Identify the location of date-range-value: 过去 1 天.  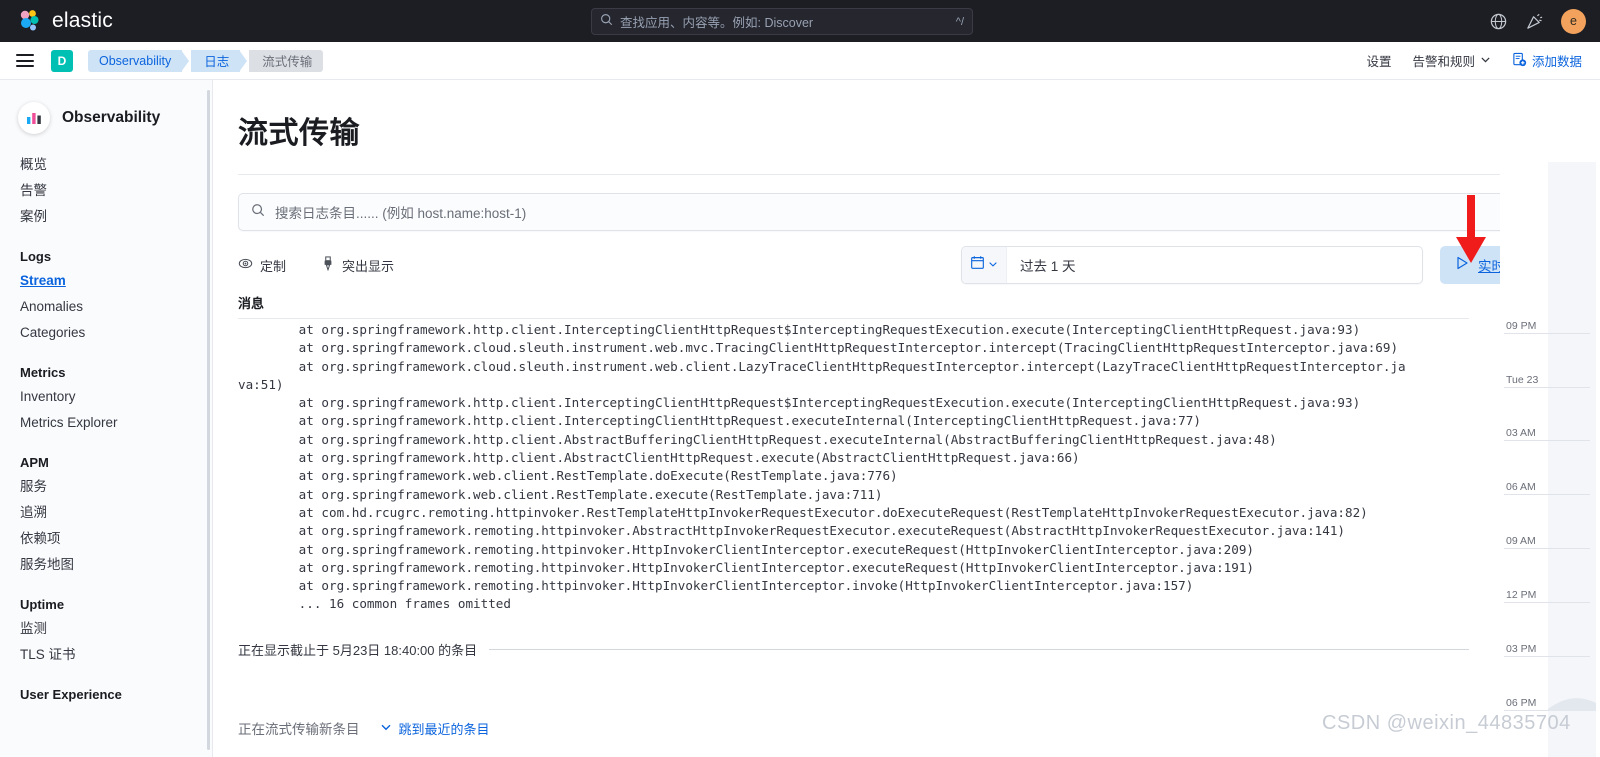
(1041, 265).